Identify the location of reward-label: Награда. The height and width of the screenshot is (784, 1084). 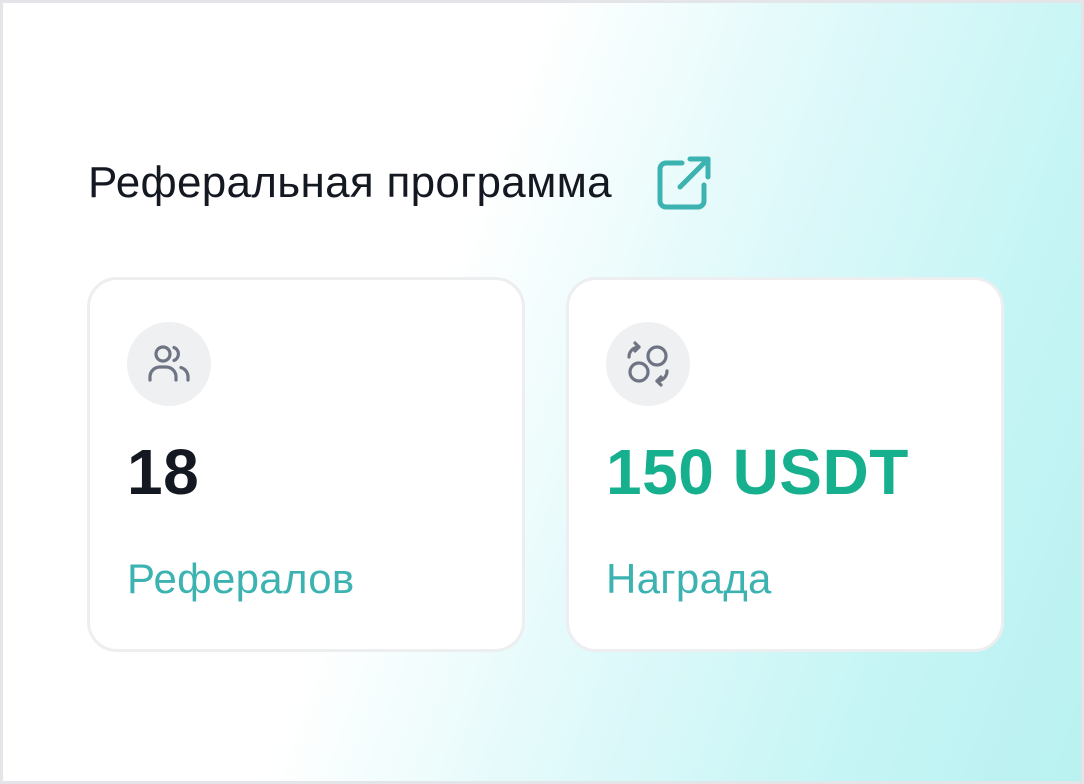
(689, 578).